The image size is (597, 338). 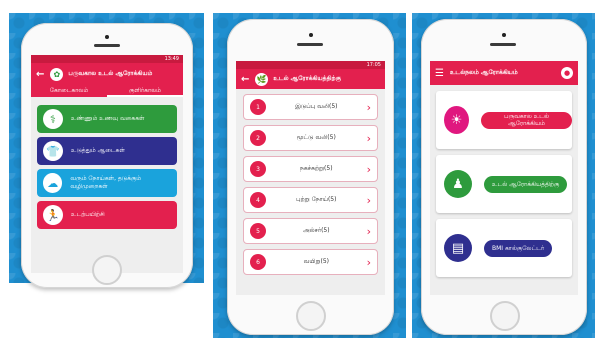 I want to click on item-label: அல்சர்(5), so click(x=316, y=230).